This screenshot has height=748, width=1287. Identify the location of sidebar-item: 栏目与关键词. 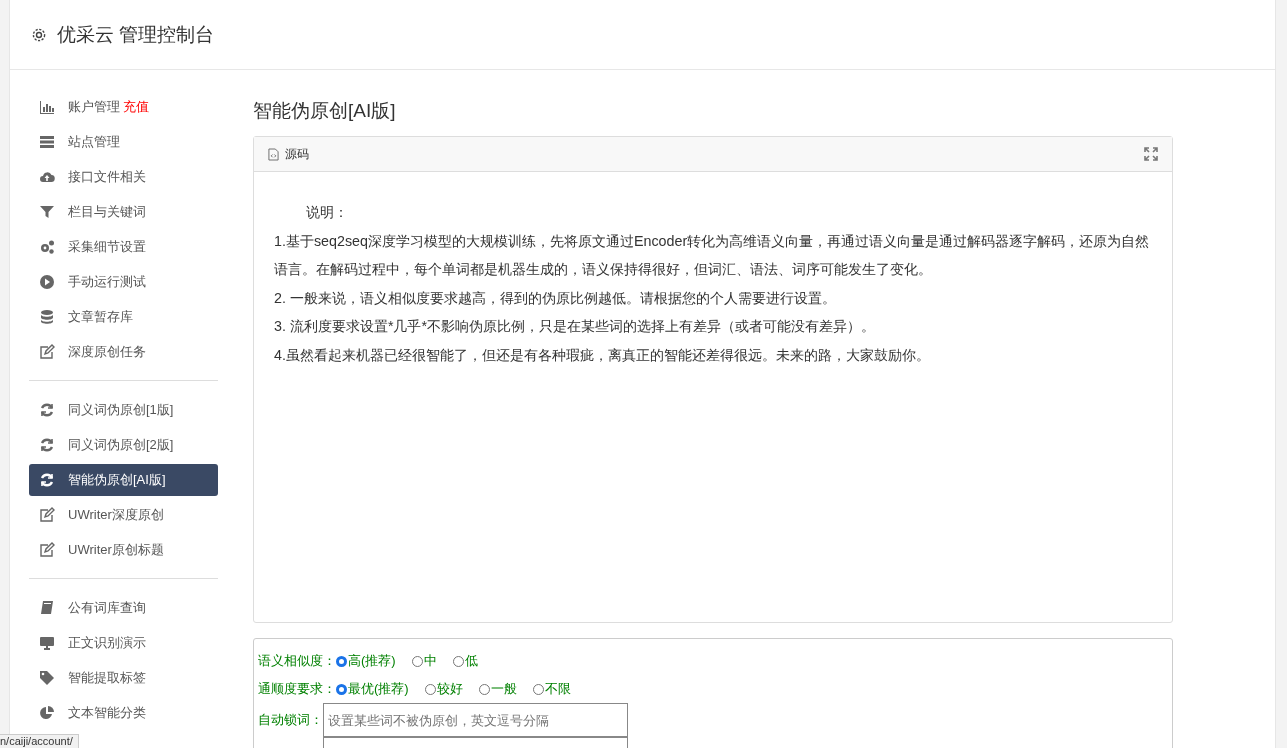
(123, 212).